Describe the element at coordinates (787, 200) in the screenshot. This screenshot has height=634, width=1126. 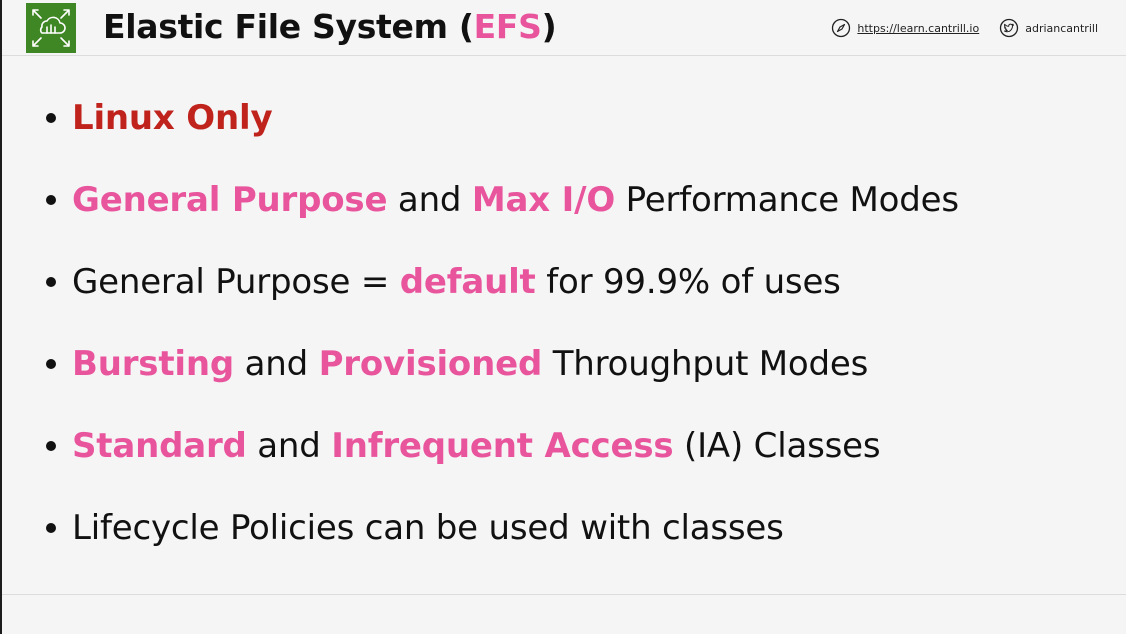
I see `bullet-text: Performance Modes` at that location.